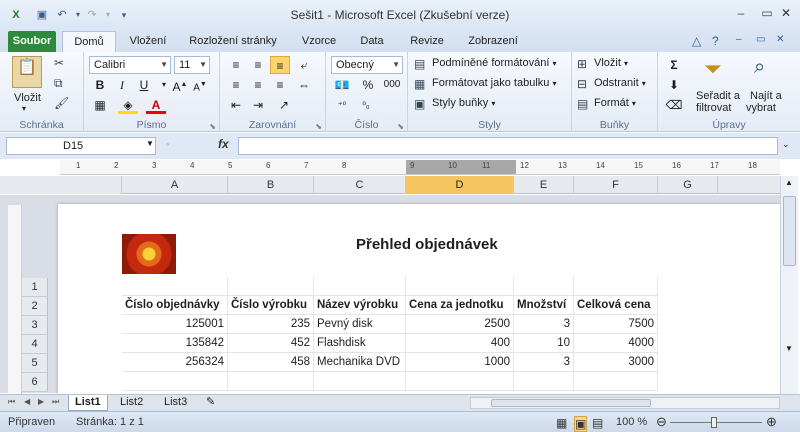 This screenshot has height=432, width=800. I want to click on sheet-title: Přehled objednávek, so click(427, 244).